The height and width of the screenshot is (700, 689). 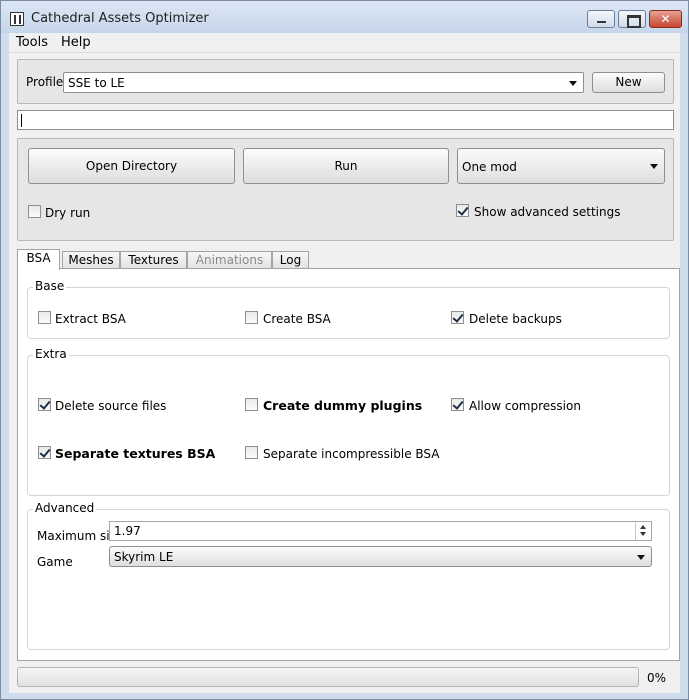 I want to click on spin-up-icon, so click(x=643, y=527).